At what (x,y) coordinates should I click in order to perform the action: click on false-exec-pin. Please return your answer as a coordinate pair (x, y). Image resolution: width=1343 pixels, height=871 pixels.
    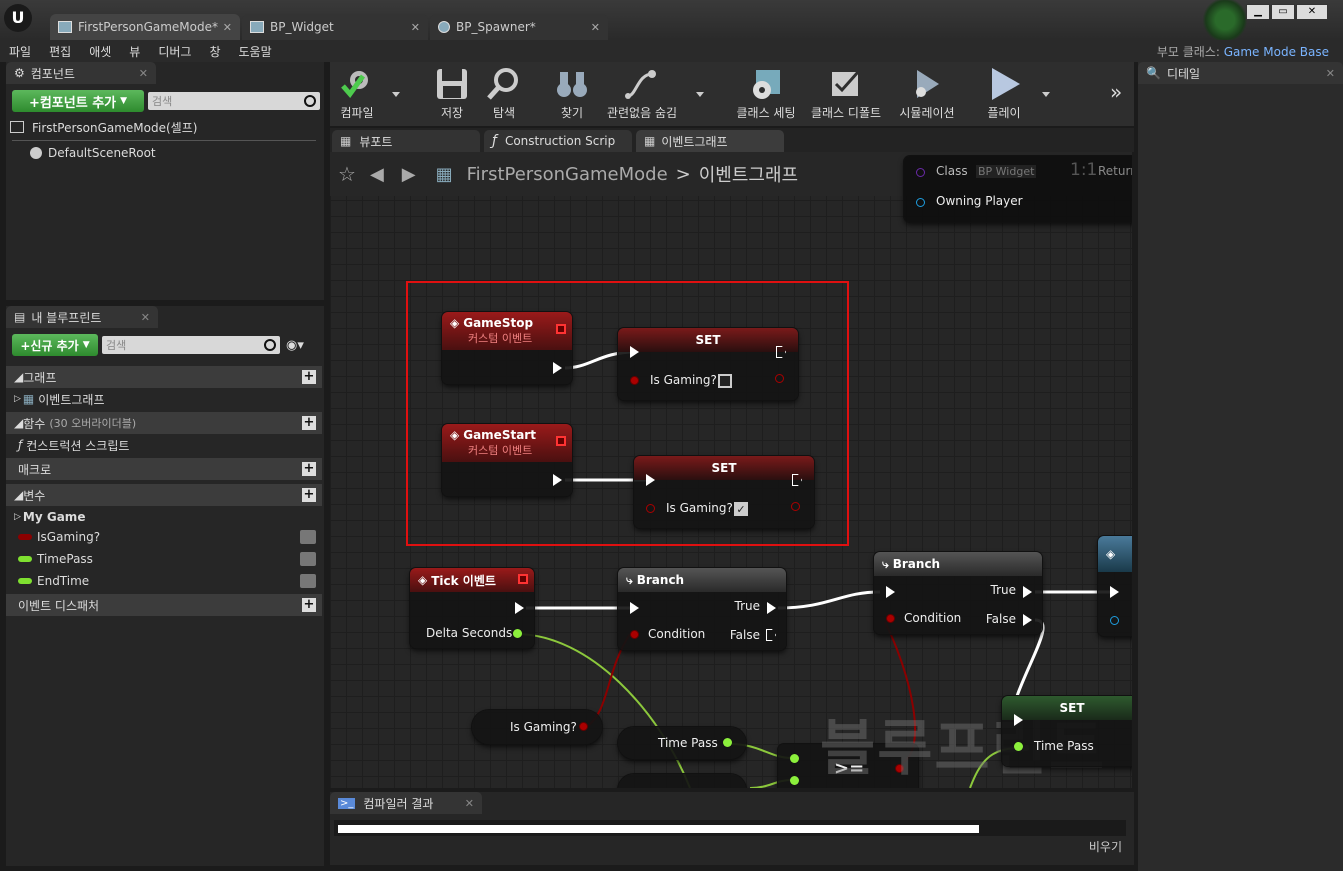
    Looking at the image, I should click on (1027, 620).